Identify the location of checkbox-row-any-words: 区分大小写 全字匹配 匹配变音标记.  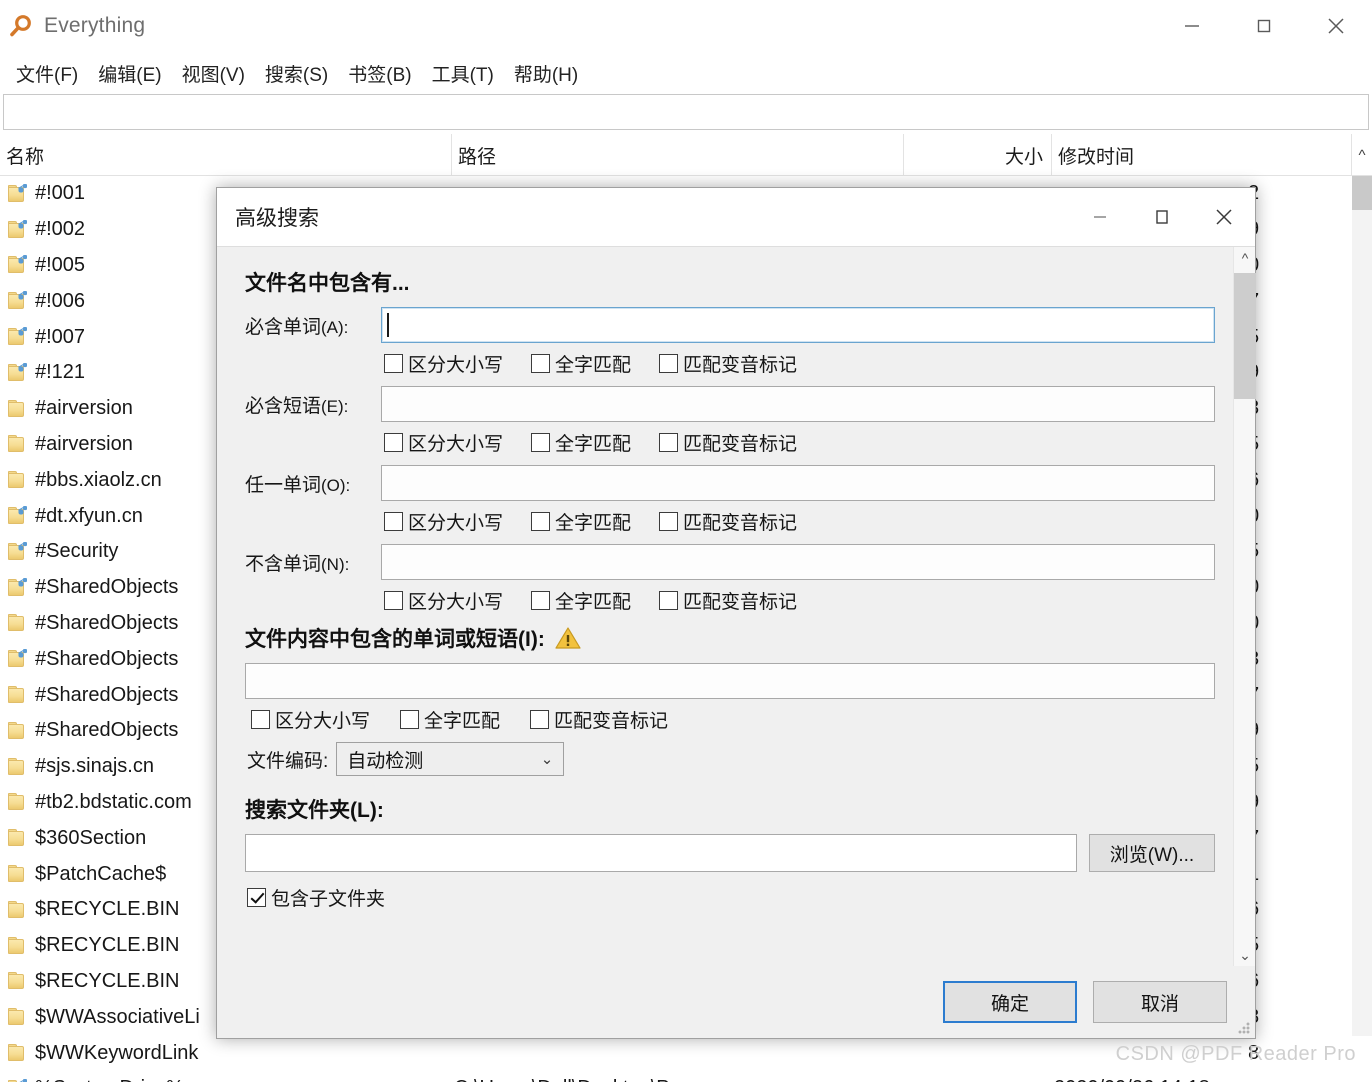
(799, 521).